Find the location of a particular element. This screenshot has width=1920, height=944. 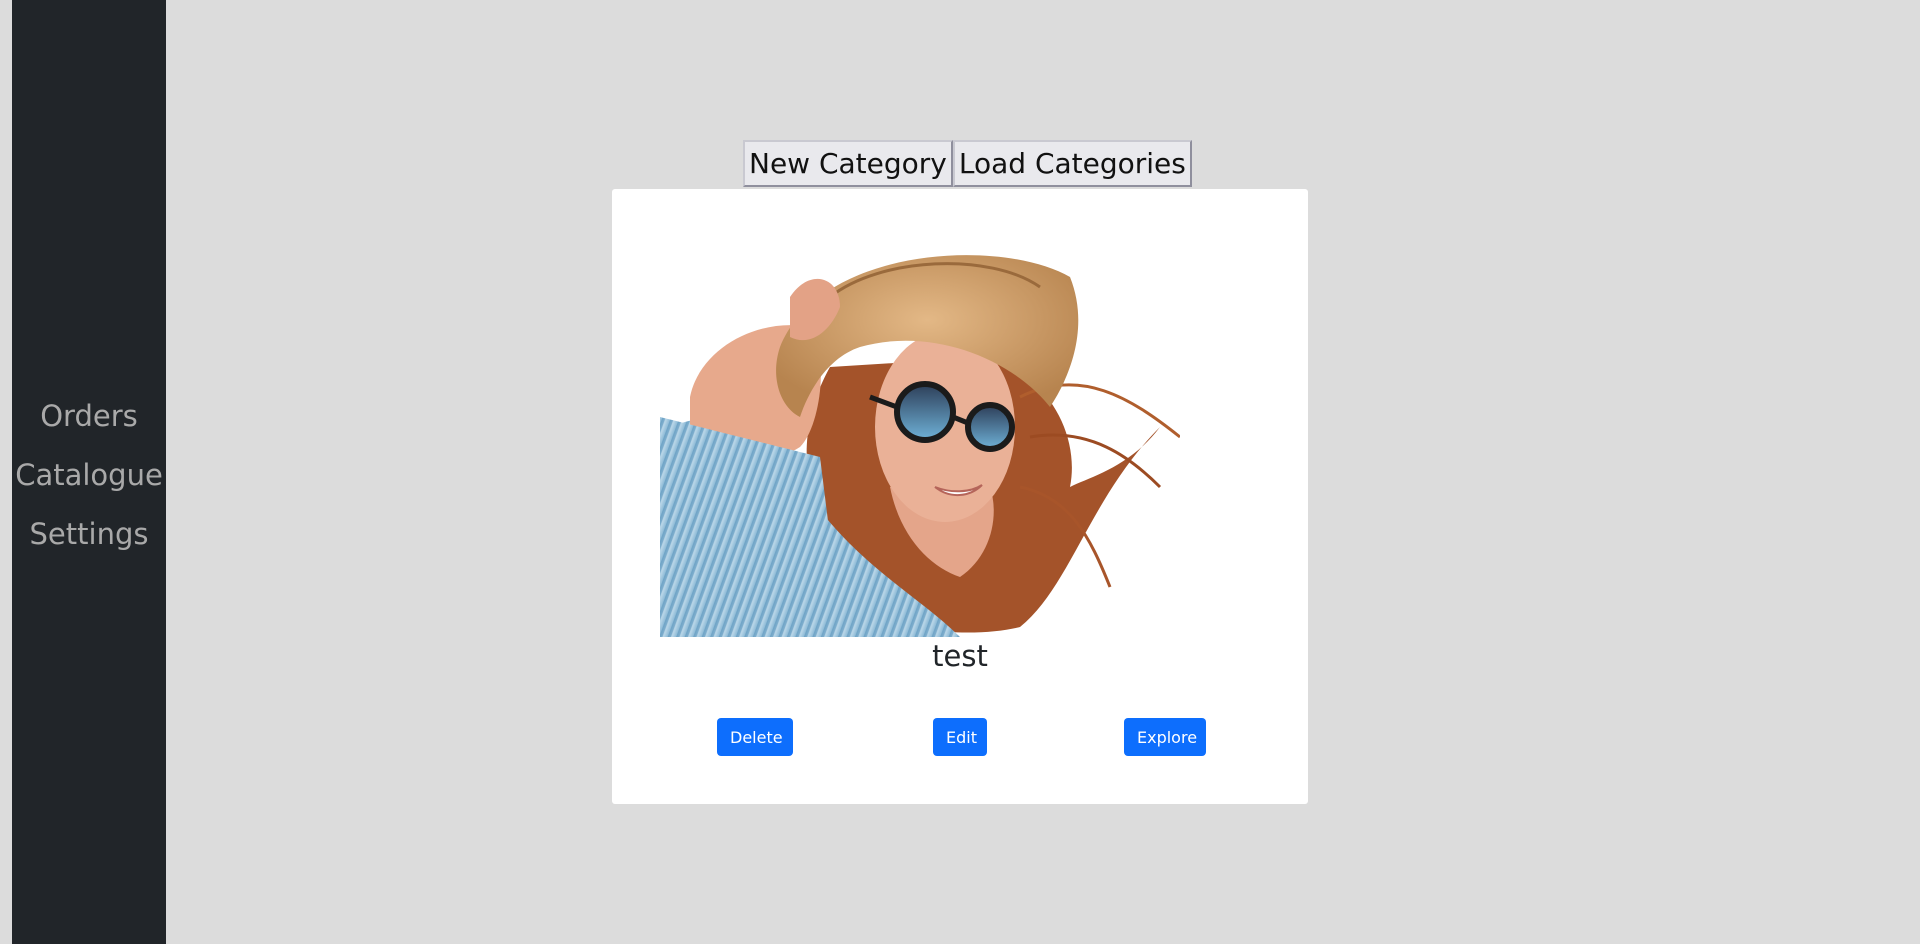

sidebar-item-settings: Settings is located at coordinates (89, 534).